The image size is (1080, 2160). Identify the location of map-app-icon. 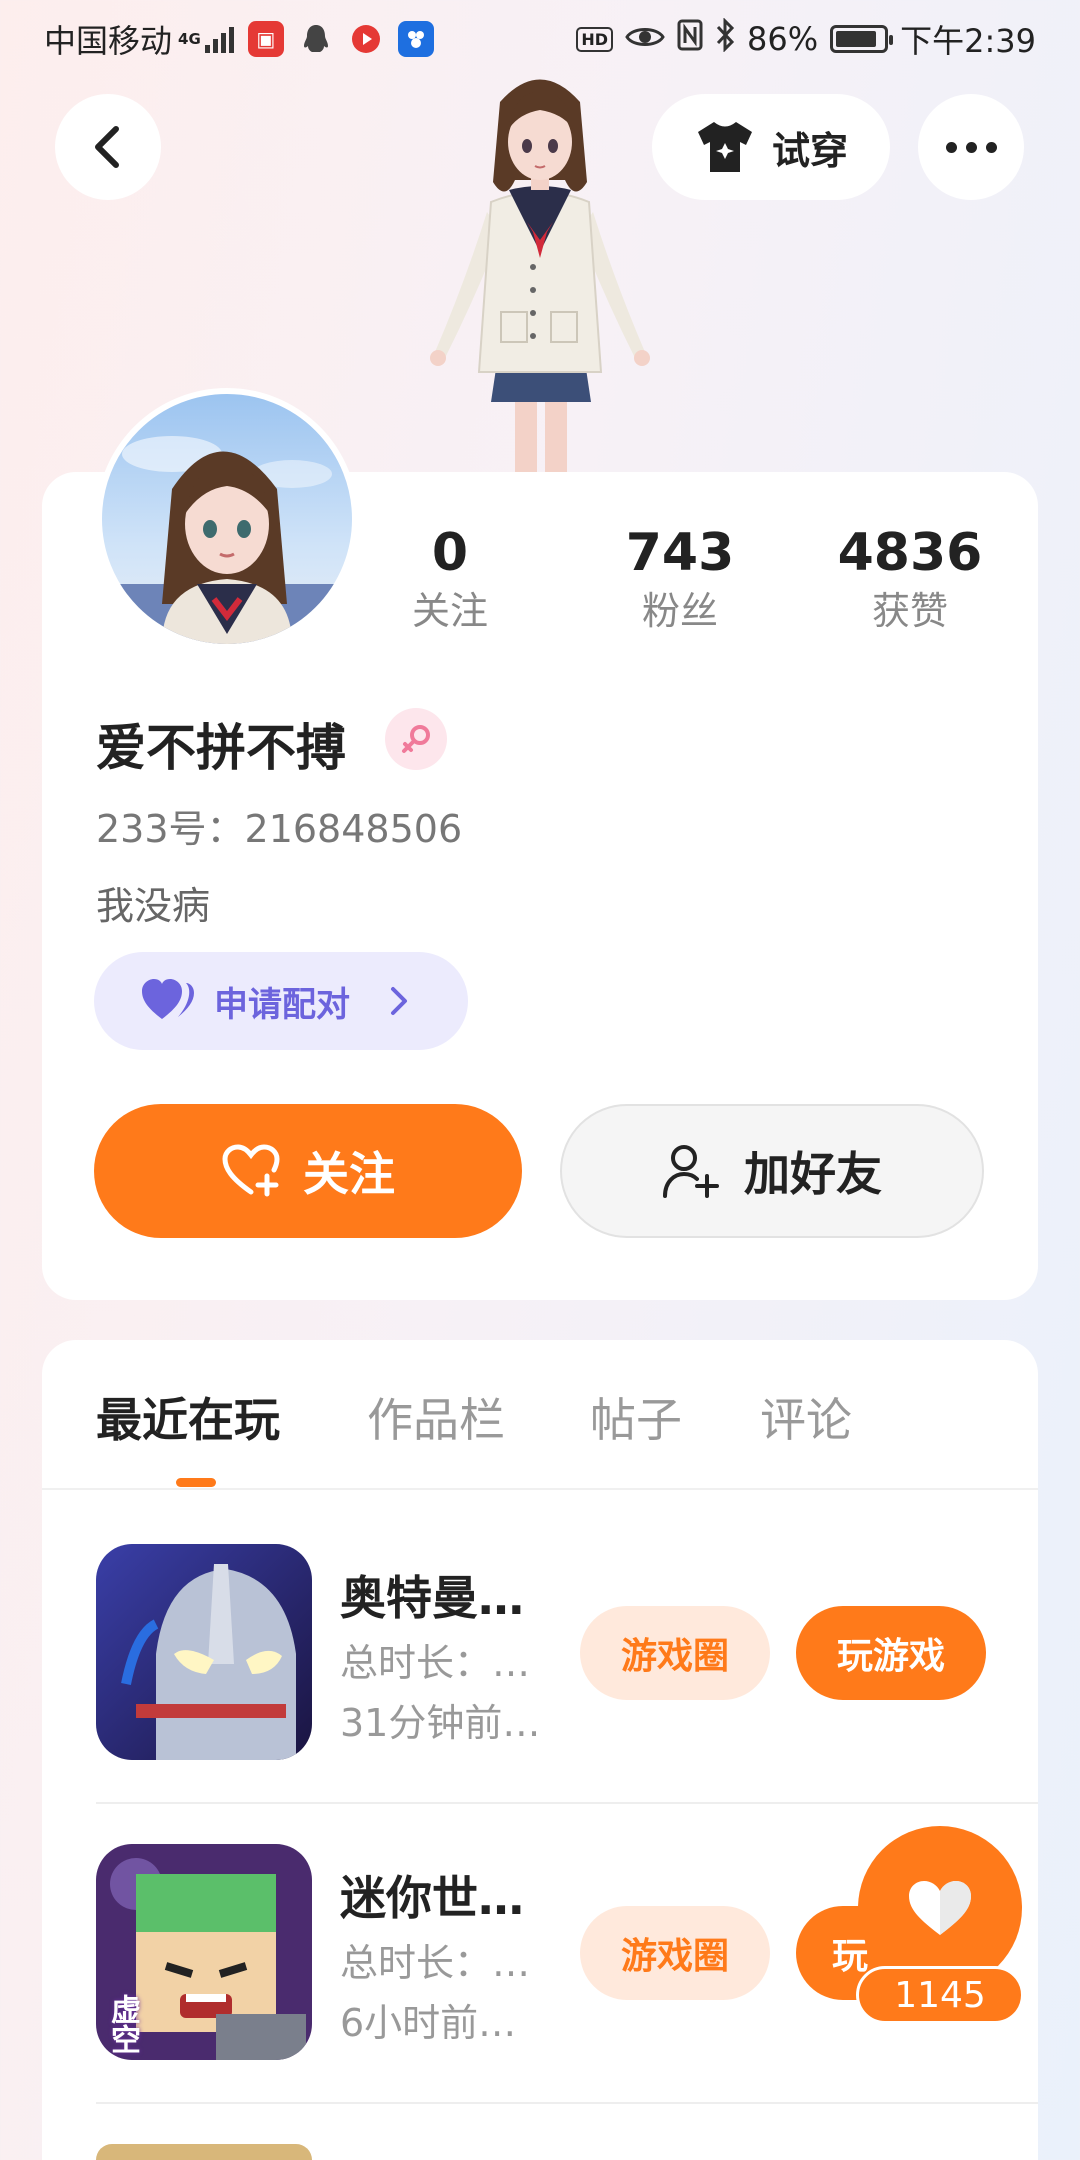
(415, 39).